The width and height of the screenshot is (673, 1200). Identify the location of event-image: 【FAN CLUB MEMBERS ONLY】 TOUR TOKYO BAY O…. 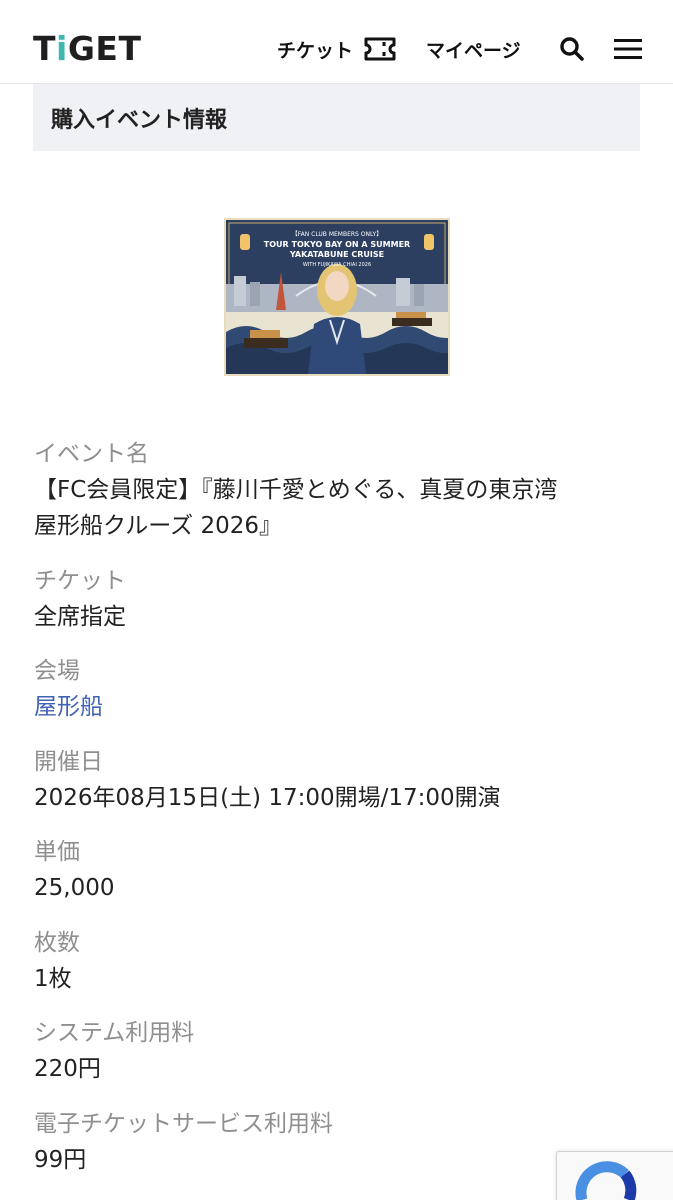
(337, 297).